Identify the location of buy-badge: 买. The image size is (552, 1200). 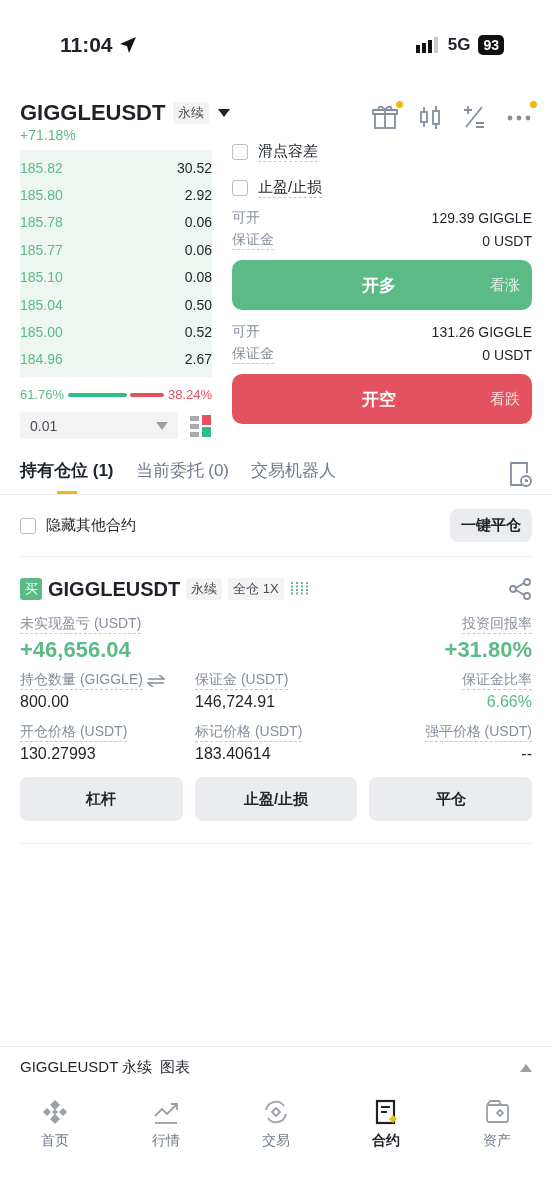
(31, 589).